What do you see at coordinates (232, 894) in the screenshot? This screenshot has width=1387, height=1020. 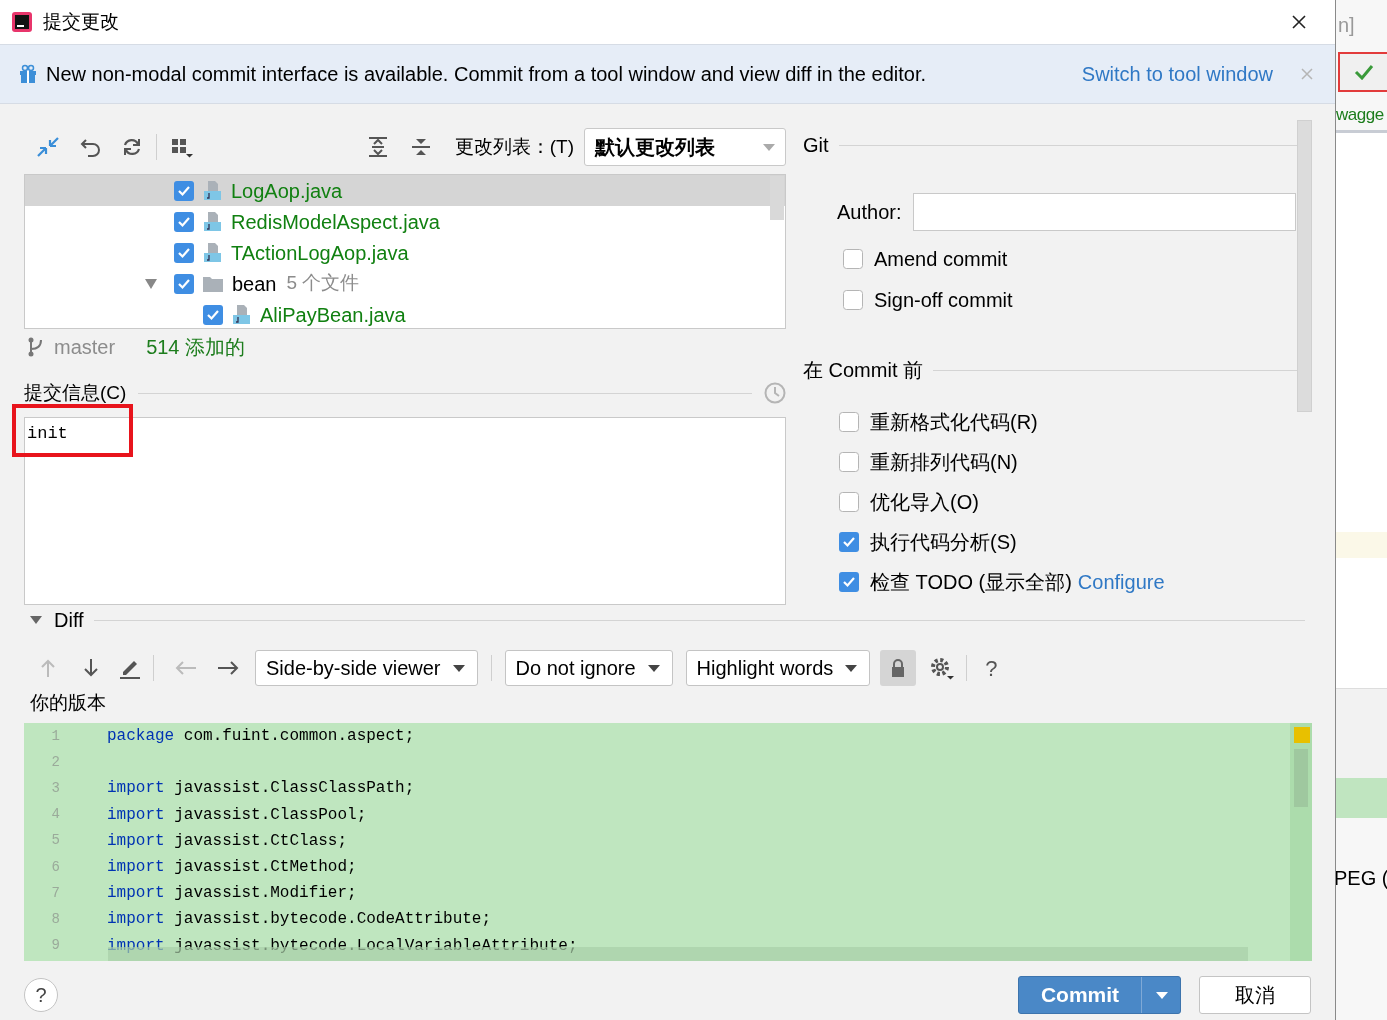 I see `code-line: import javassist.Modifier;` at bounding box center [232, 894].